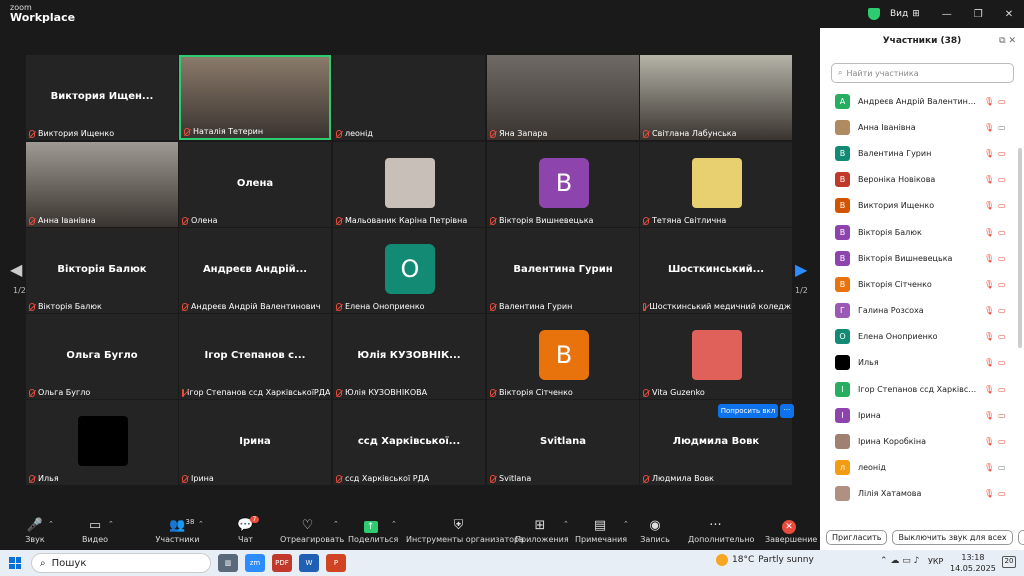 The image size is (1024, 576). What do you see at coordinates (947, 14) in the screenshot?
I see `minimize-button: —` at bounding box center [947, 14].